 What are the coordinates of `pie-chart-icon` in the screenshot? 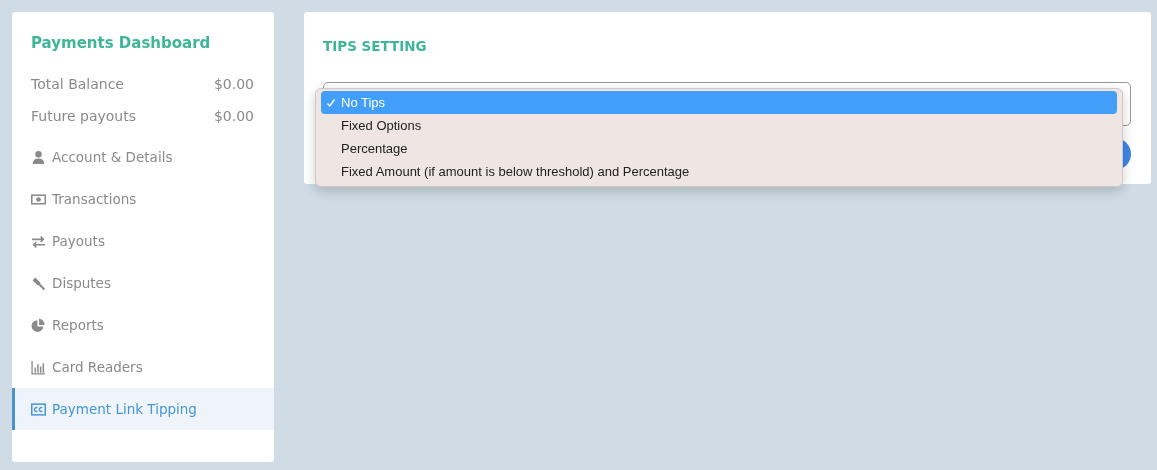 It's located at (38, 325).